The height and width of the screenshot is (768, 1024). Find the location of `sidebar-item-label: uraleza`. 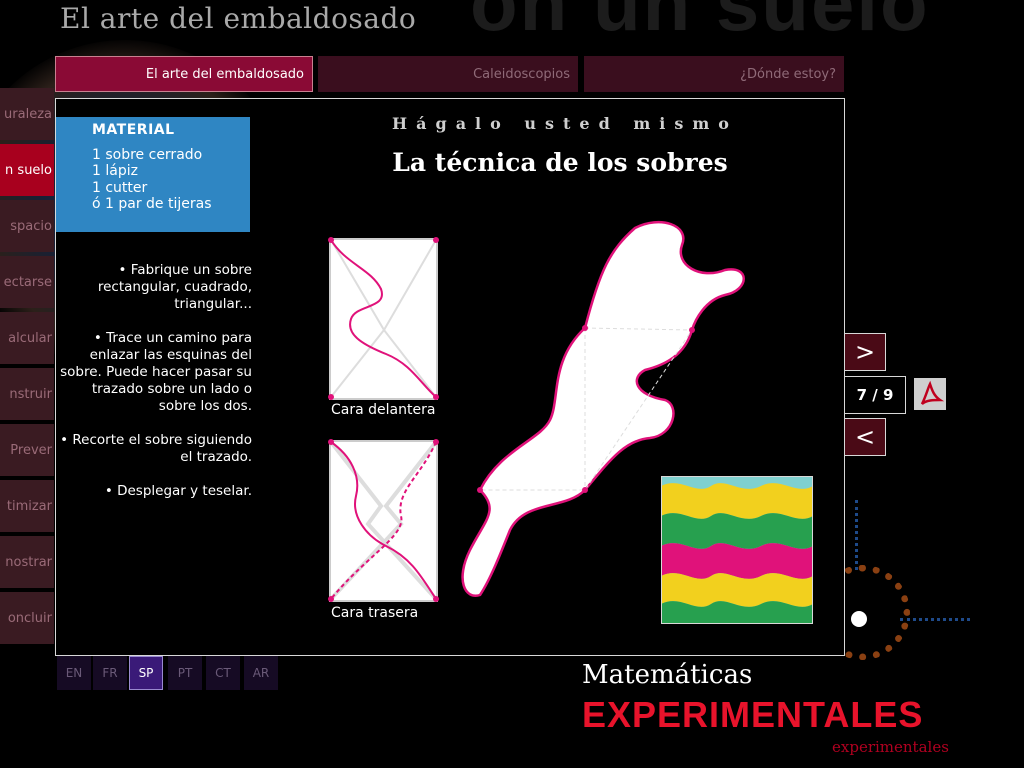

sidebar-item-label: uraleza is located at coordinates (28, 114).